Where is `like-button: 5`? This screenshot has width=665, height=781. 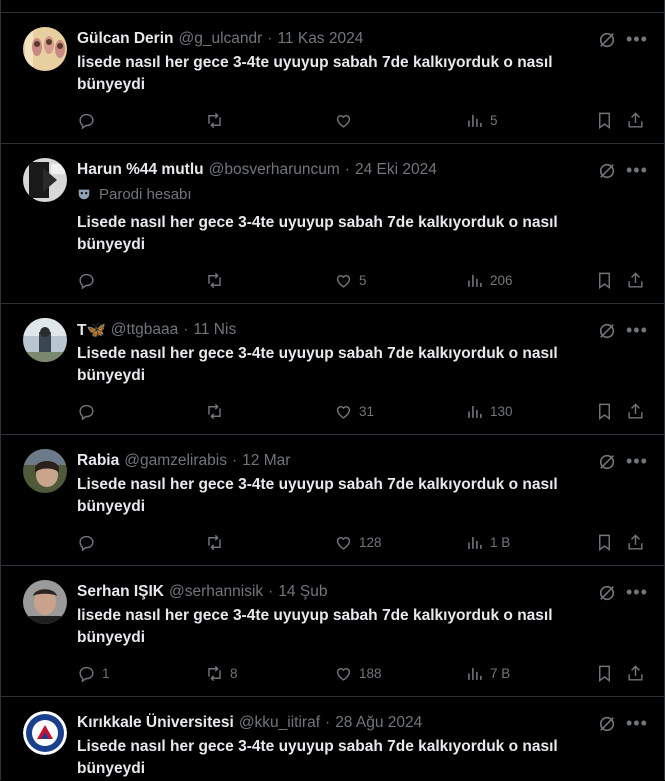
like-button: 5 is located at coordinates (350, 280).